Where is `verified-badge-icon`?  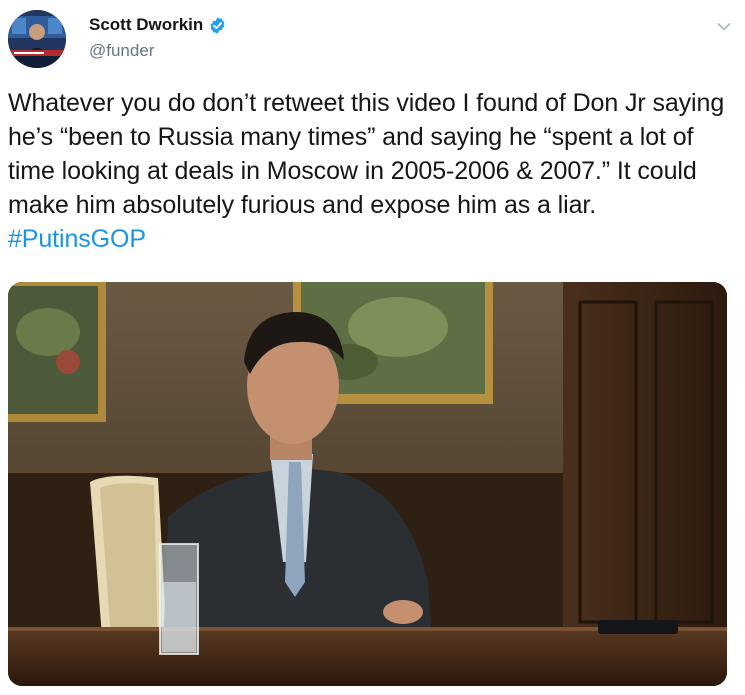 verified-badge-icon is located at coordinates (217, 25).